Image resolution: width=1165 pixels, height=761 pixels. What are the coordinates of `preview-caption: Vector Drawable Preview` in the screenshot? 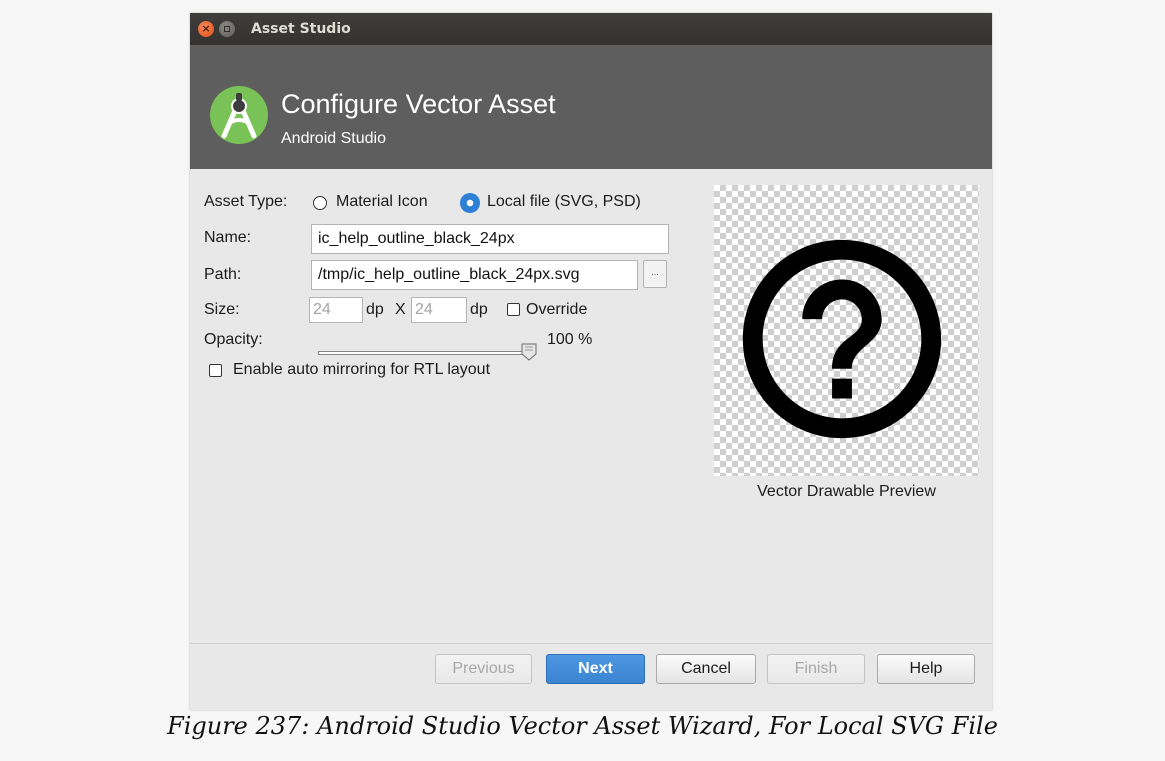 It's located at (846, 491).